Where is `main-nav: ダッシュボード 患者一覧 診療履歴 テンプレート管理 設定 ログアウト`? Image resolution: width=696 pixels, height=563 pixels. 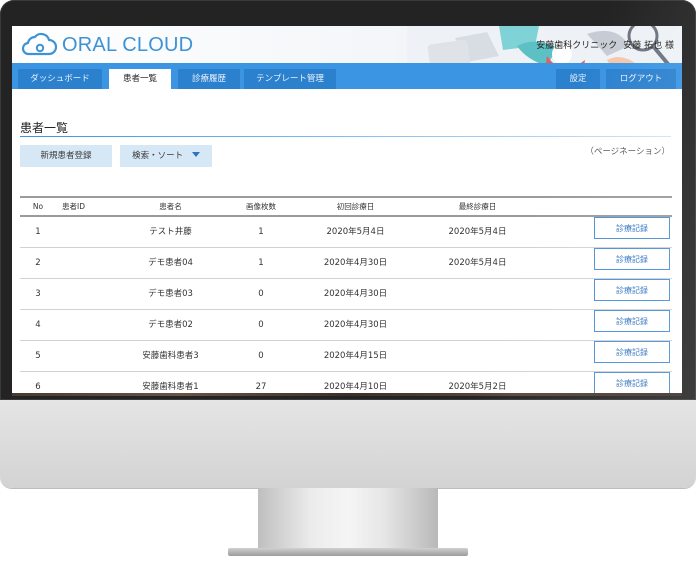 main-nav: ダッシュボード 患者一覧 診療履歴 テンプレート管理 設定 ログアウト is located at coordinates (347, 76).